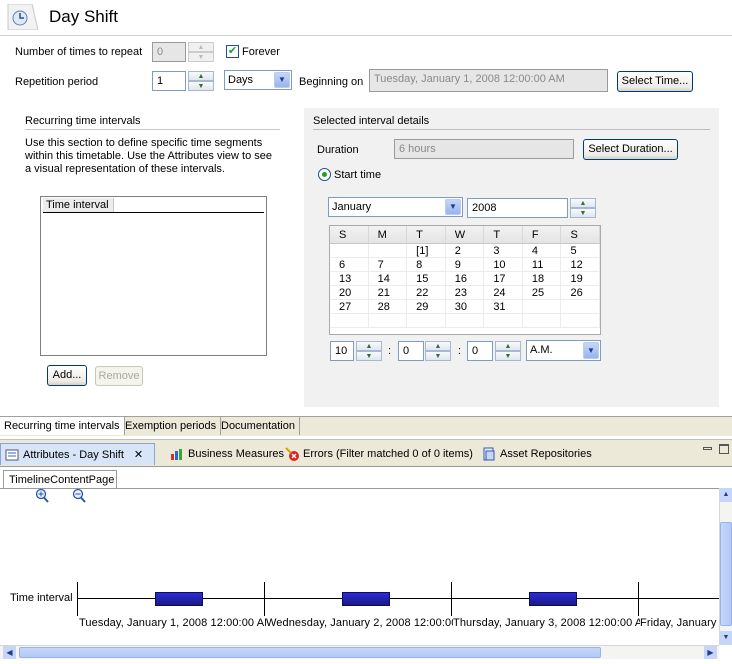 The width and height of the screenshot is (732, 664). What do you see at coordinates (581, 279) in the screenshot?
I see `calendar-day-cell: 19` at bounding box center [581, 279].